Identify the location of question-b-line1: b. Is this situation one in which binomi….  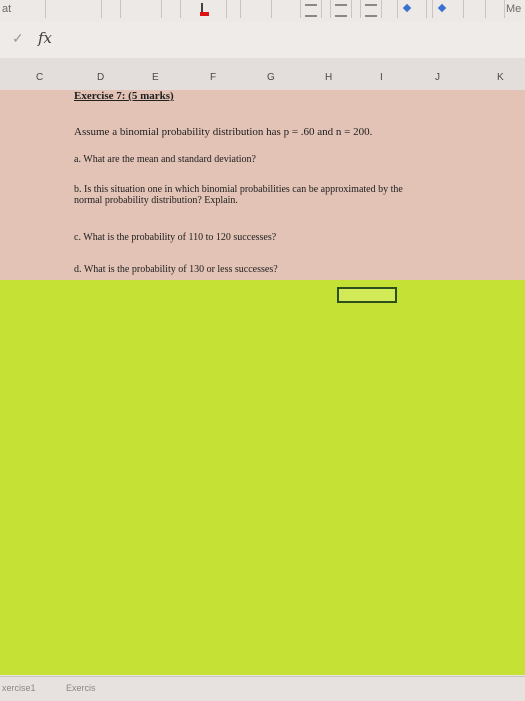
(238, 189).